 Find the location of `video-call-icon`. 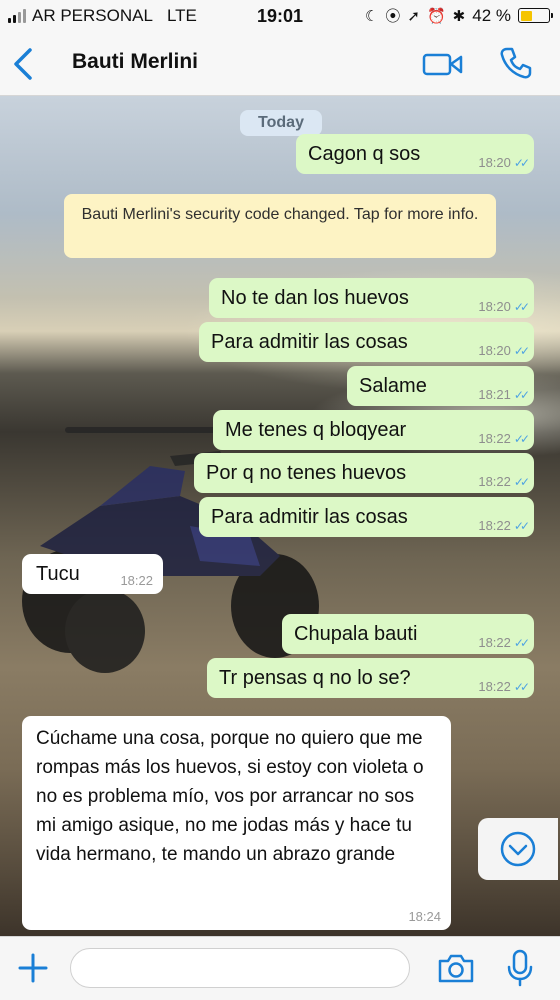

video-call-icon is located at coordinates (443, 64).